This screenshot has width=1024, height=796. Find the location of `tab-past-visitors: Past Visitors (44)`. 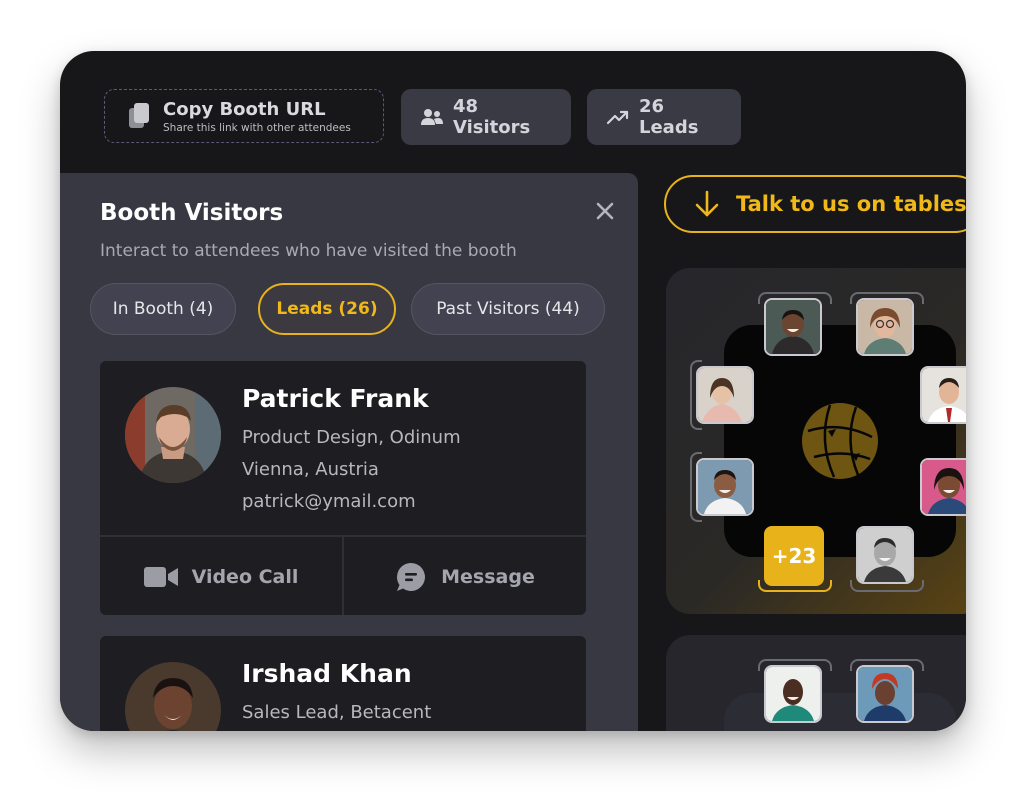

tab-past-visitors: Past Visitors (44) is located at coordinates (508, 309).